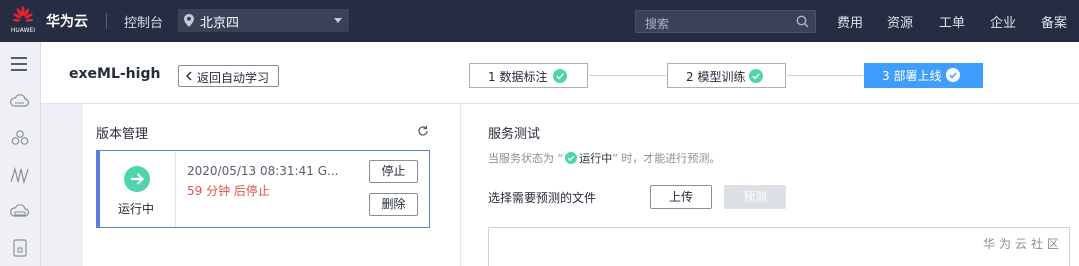  What do you see at coordinates (122, 134) in the screenshot?
I see `version-panel-title: 版本管理` at bounding box center [122, 134].